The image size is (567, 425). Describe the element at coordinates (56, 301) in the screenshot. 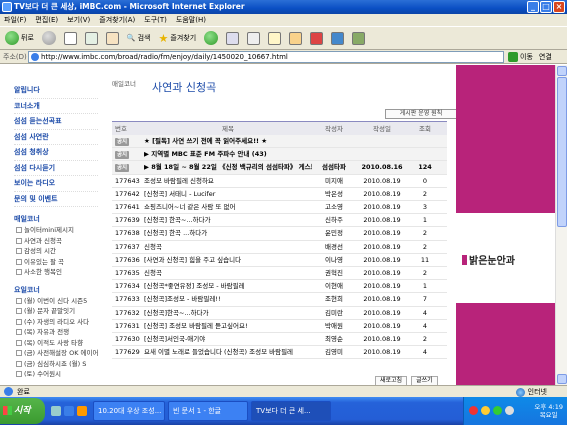

I see `sidebar-subitem: (월) 이번이 신다 시즌5` at that location.